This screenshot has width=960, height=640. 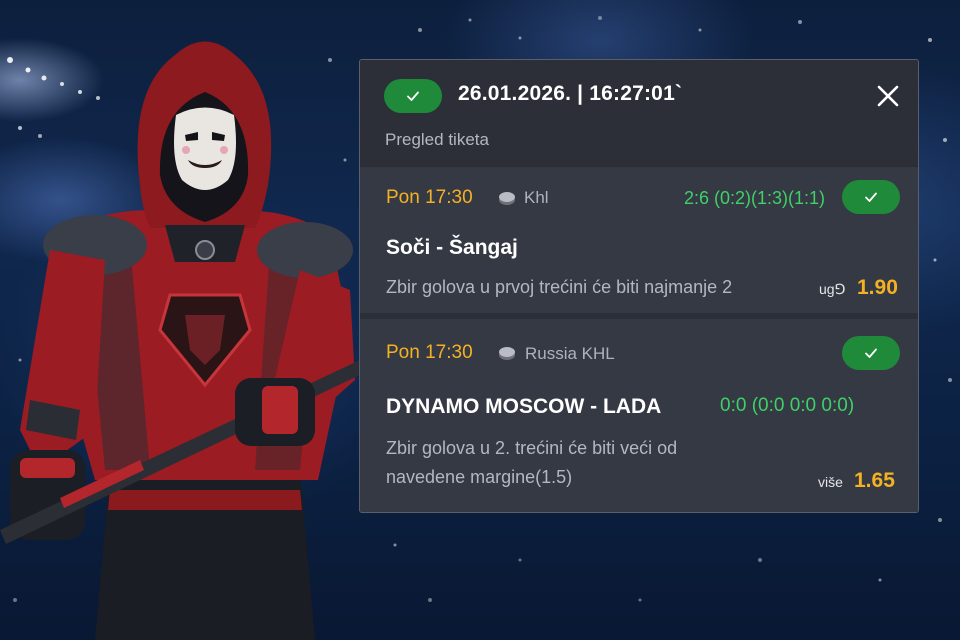 What do you see at coordinates (570, 353) in the screenshot?
I see `bet-league: Russia KHL` at bounding box center [570, 353].